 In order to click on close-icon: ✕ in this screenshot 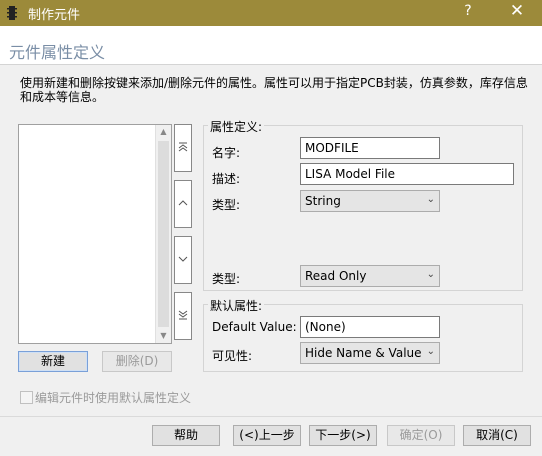, I will do `click(517, 11)`.